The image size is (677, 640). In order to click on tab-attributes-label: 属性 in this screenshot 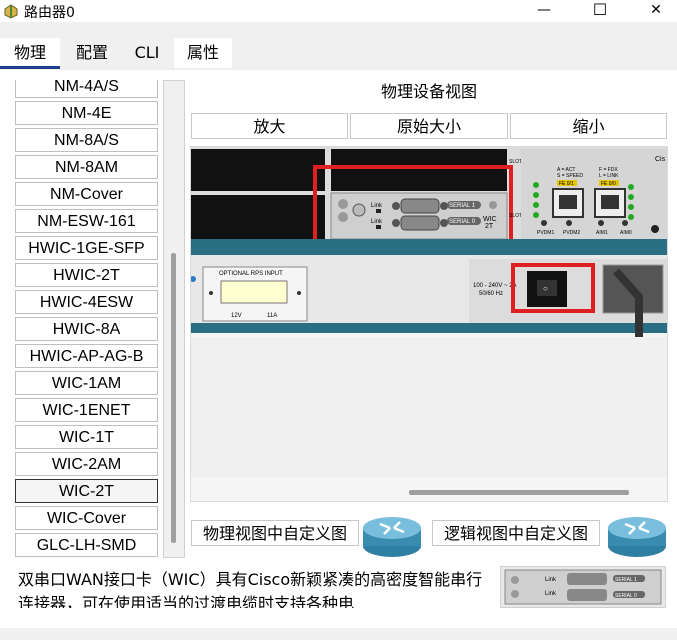, I will do `click(202, 52)`.